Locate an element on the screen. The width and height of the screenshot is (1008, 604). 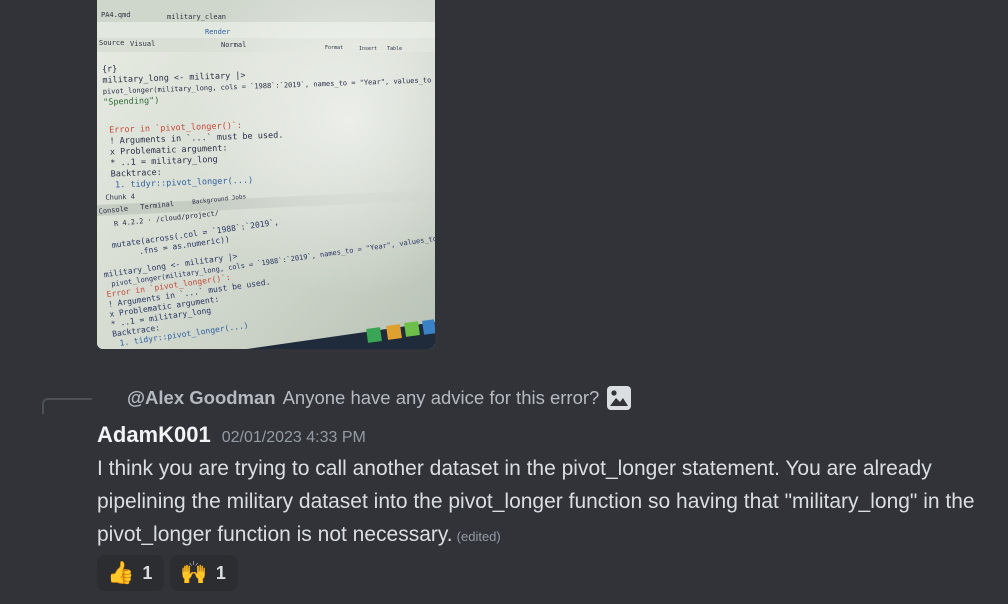
photo-source: Source is located at coordinates (111, 43).